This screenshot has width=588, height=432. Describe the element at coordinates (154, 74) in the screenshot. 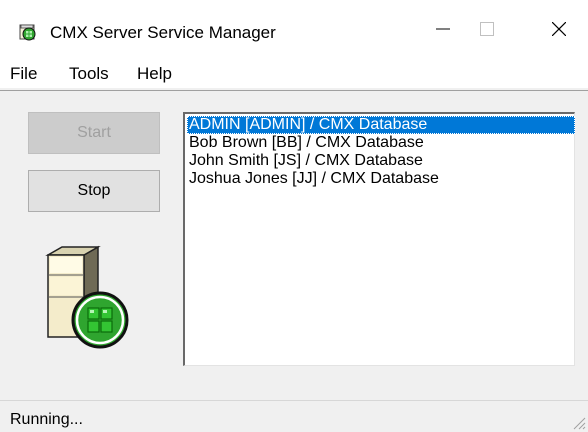

I see `menu-help: Help` at that location.